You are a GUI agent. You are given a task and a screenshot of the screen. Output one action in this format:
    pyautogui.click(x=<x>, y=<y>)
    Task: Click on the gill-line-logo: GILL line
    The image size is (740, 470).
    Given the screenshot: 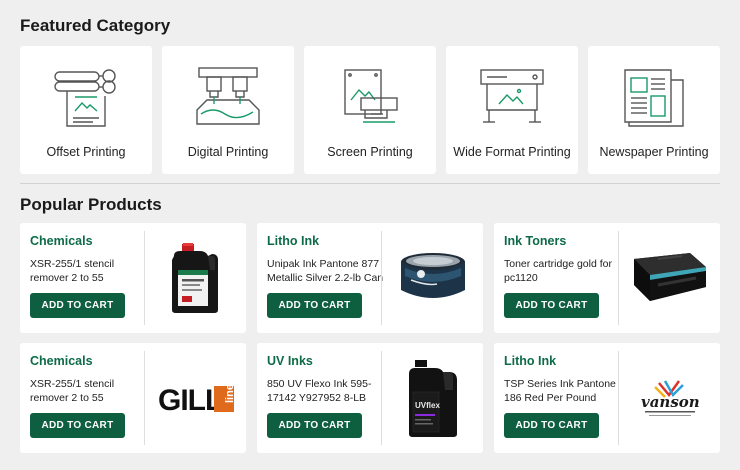 What is the action you would take?
    pyautogui.click(x=197, y=400)
    